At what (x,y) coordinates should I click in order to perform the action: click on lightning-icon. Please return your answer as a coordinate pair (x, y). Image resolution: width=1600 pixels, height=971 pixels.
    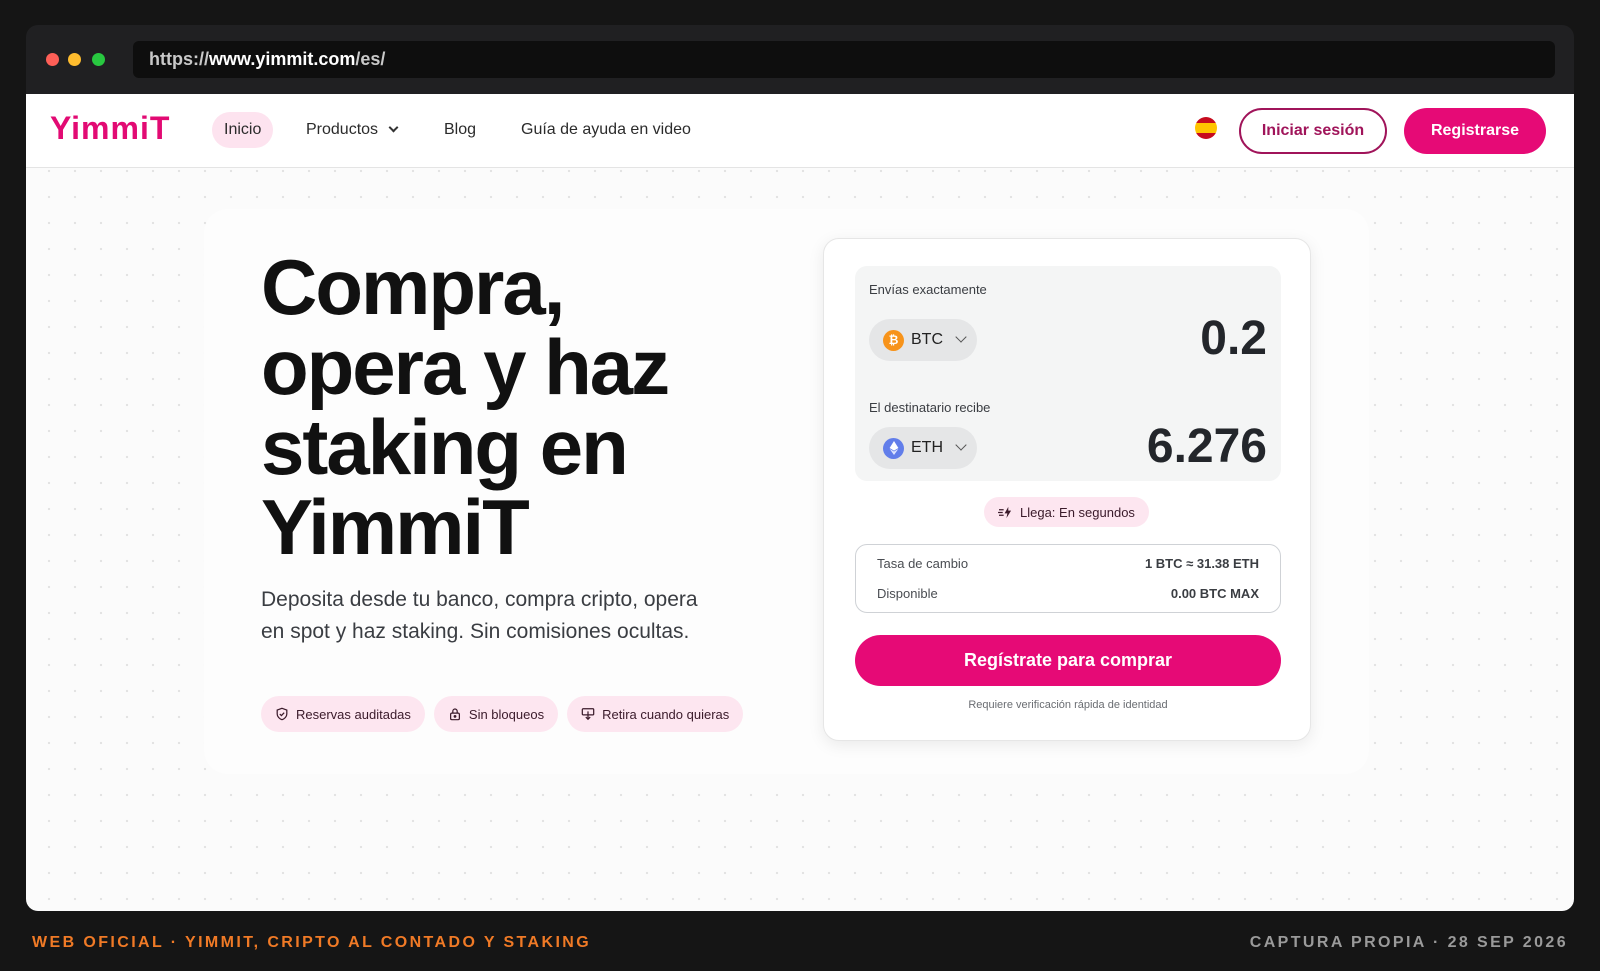
    Looking at the image, I should click on (1005, 512).